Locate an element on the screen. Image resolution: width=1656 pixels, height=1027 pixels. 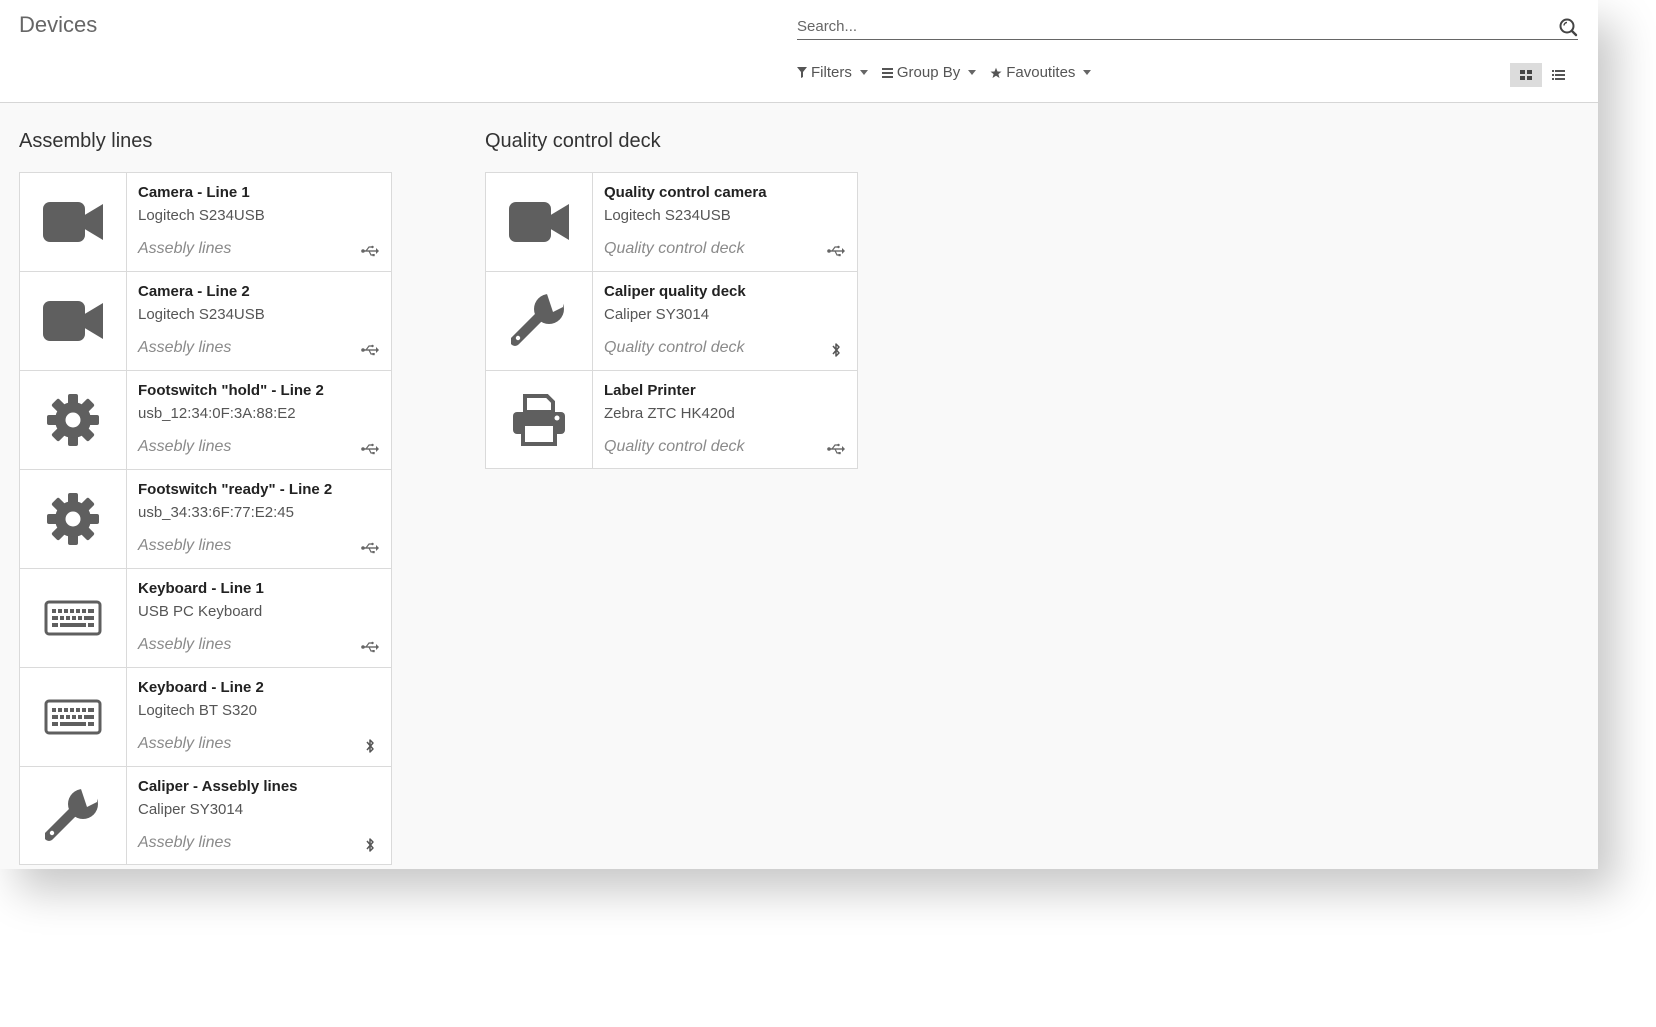
control-panel: Devices Filters Group By Favout is located at coordinates (799, 51).